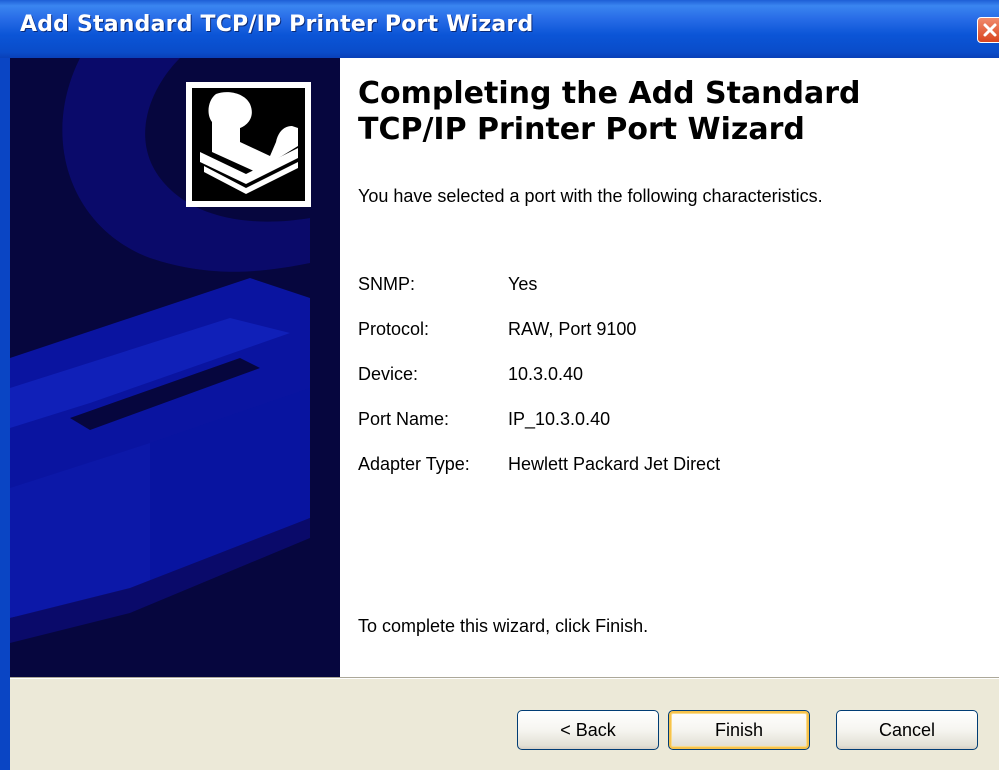 Image resolution: width=999 pixels, height=770 pixels. Describe the element at coordinates (503, 626) in the screenshot. I see `finish-instruction: To complete this wizard, click Finish.` at that location.